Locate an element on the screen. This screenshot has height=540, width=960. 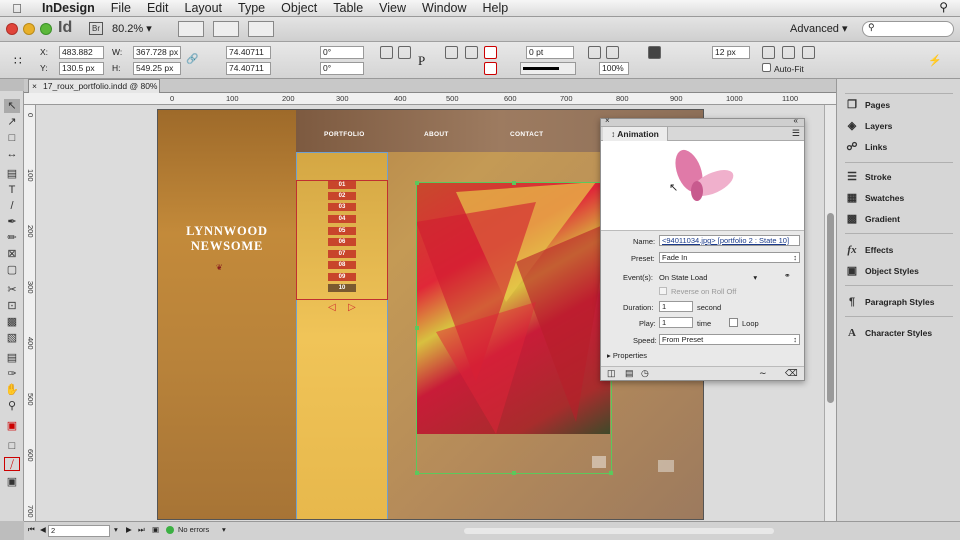
portfolio-button-09: 09 is located at coordinates (342, 277).